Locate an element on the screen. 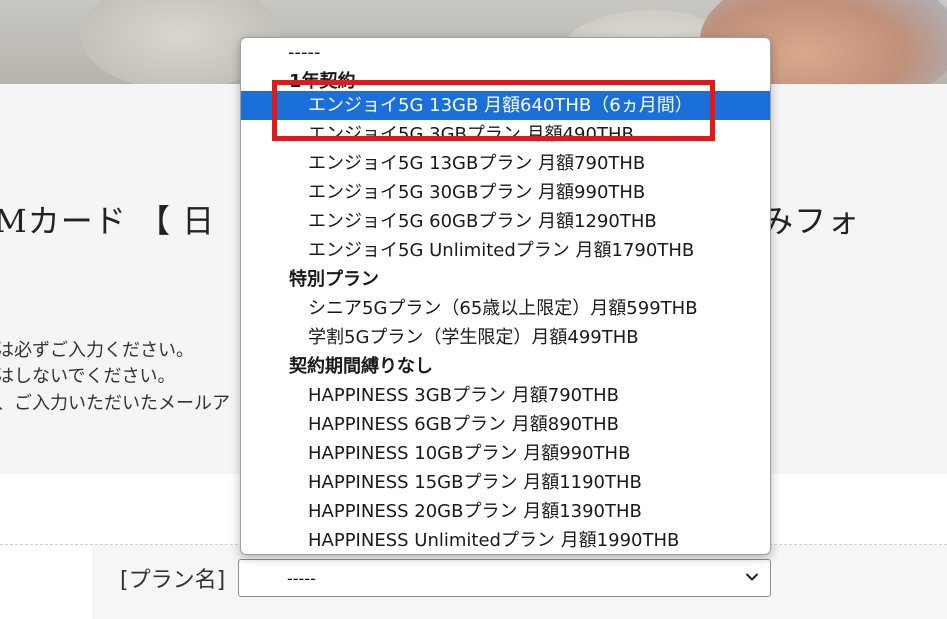  plan-label: [プラン名] is located at coordinates (173, 580).